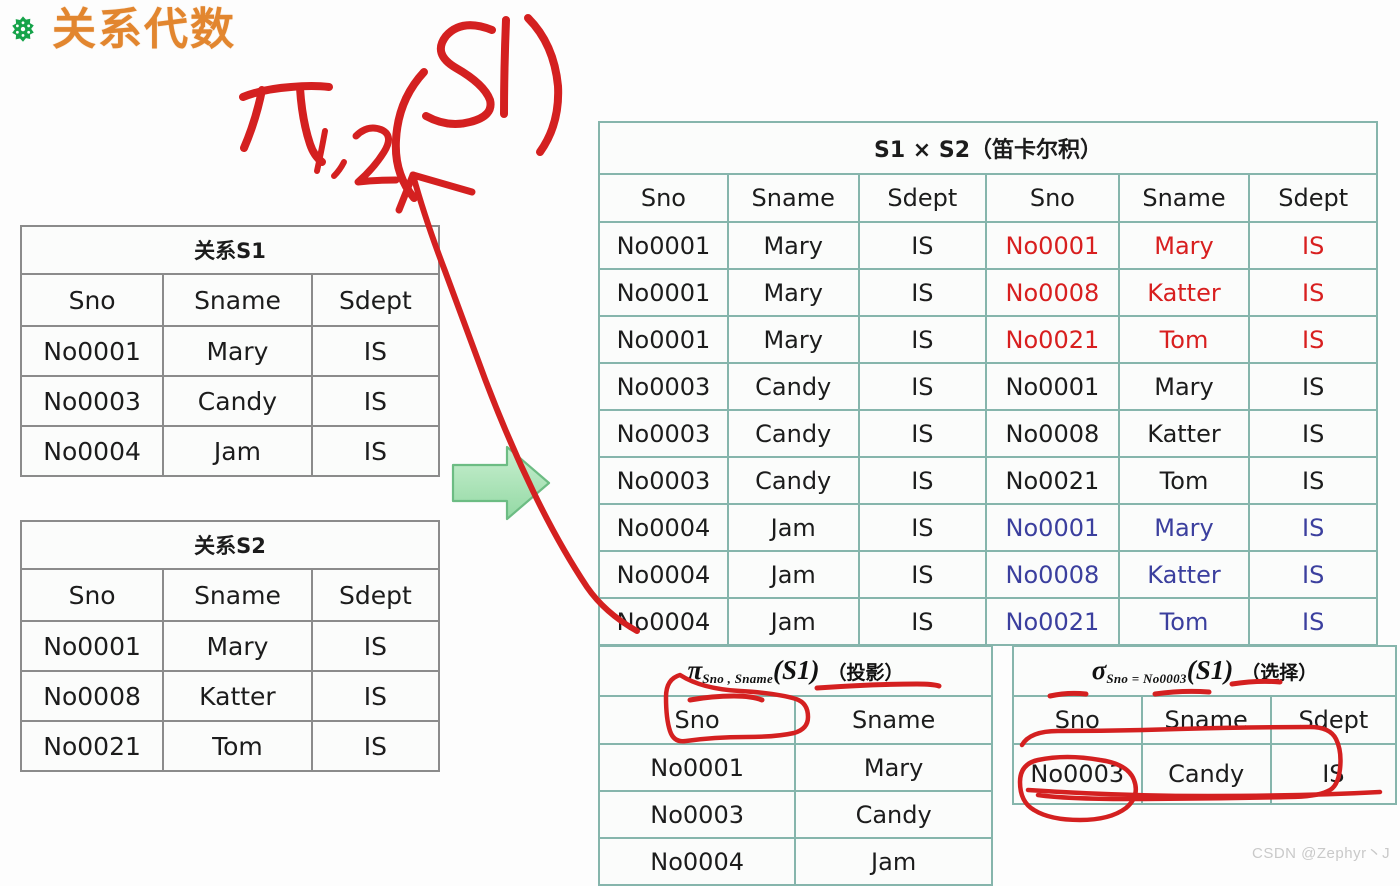 The width and height of the screenshot is (1400, 886). What do you see at coordinates (237, 646) in the screenshot?
I see `s2-r0-c1: Mary` at bounding box center [237, 646].